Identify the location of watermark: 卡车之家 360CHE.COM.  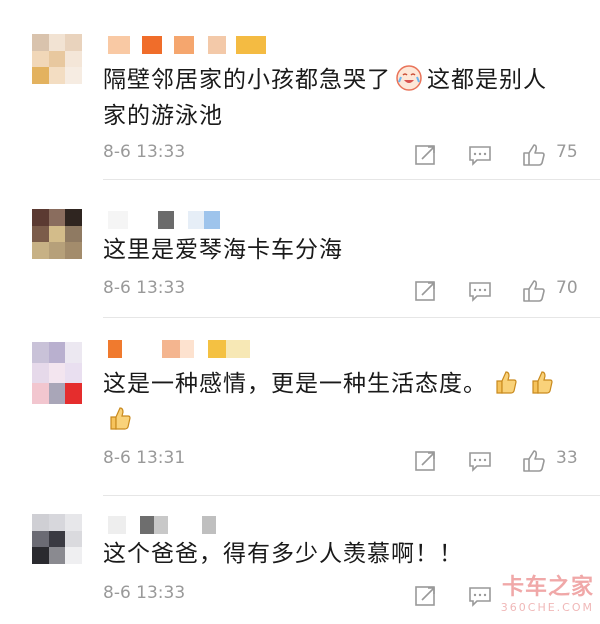
(547, 591).